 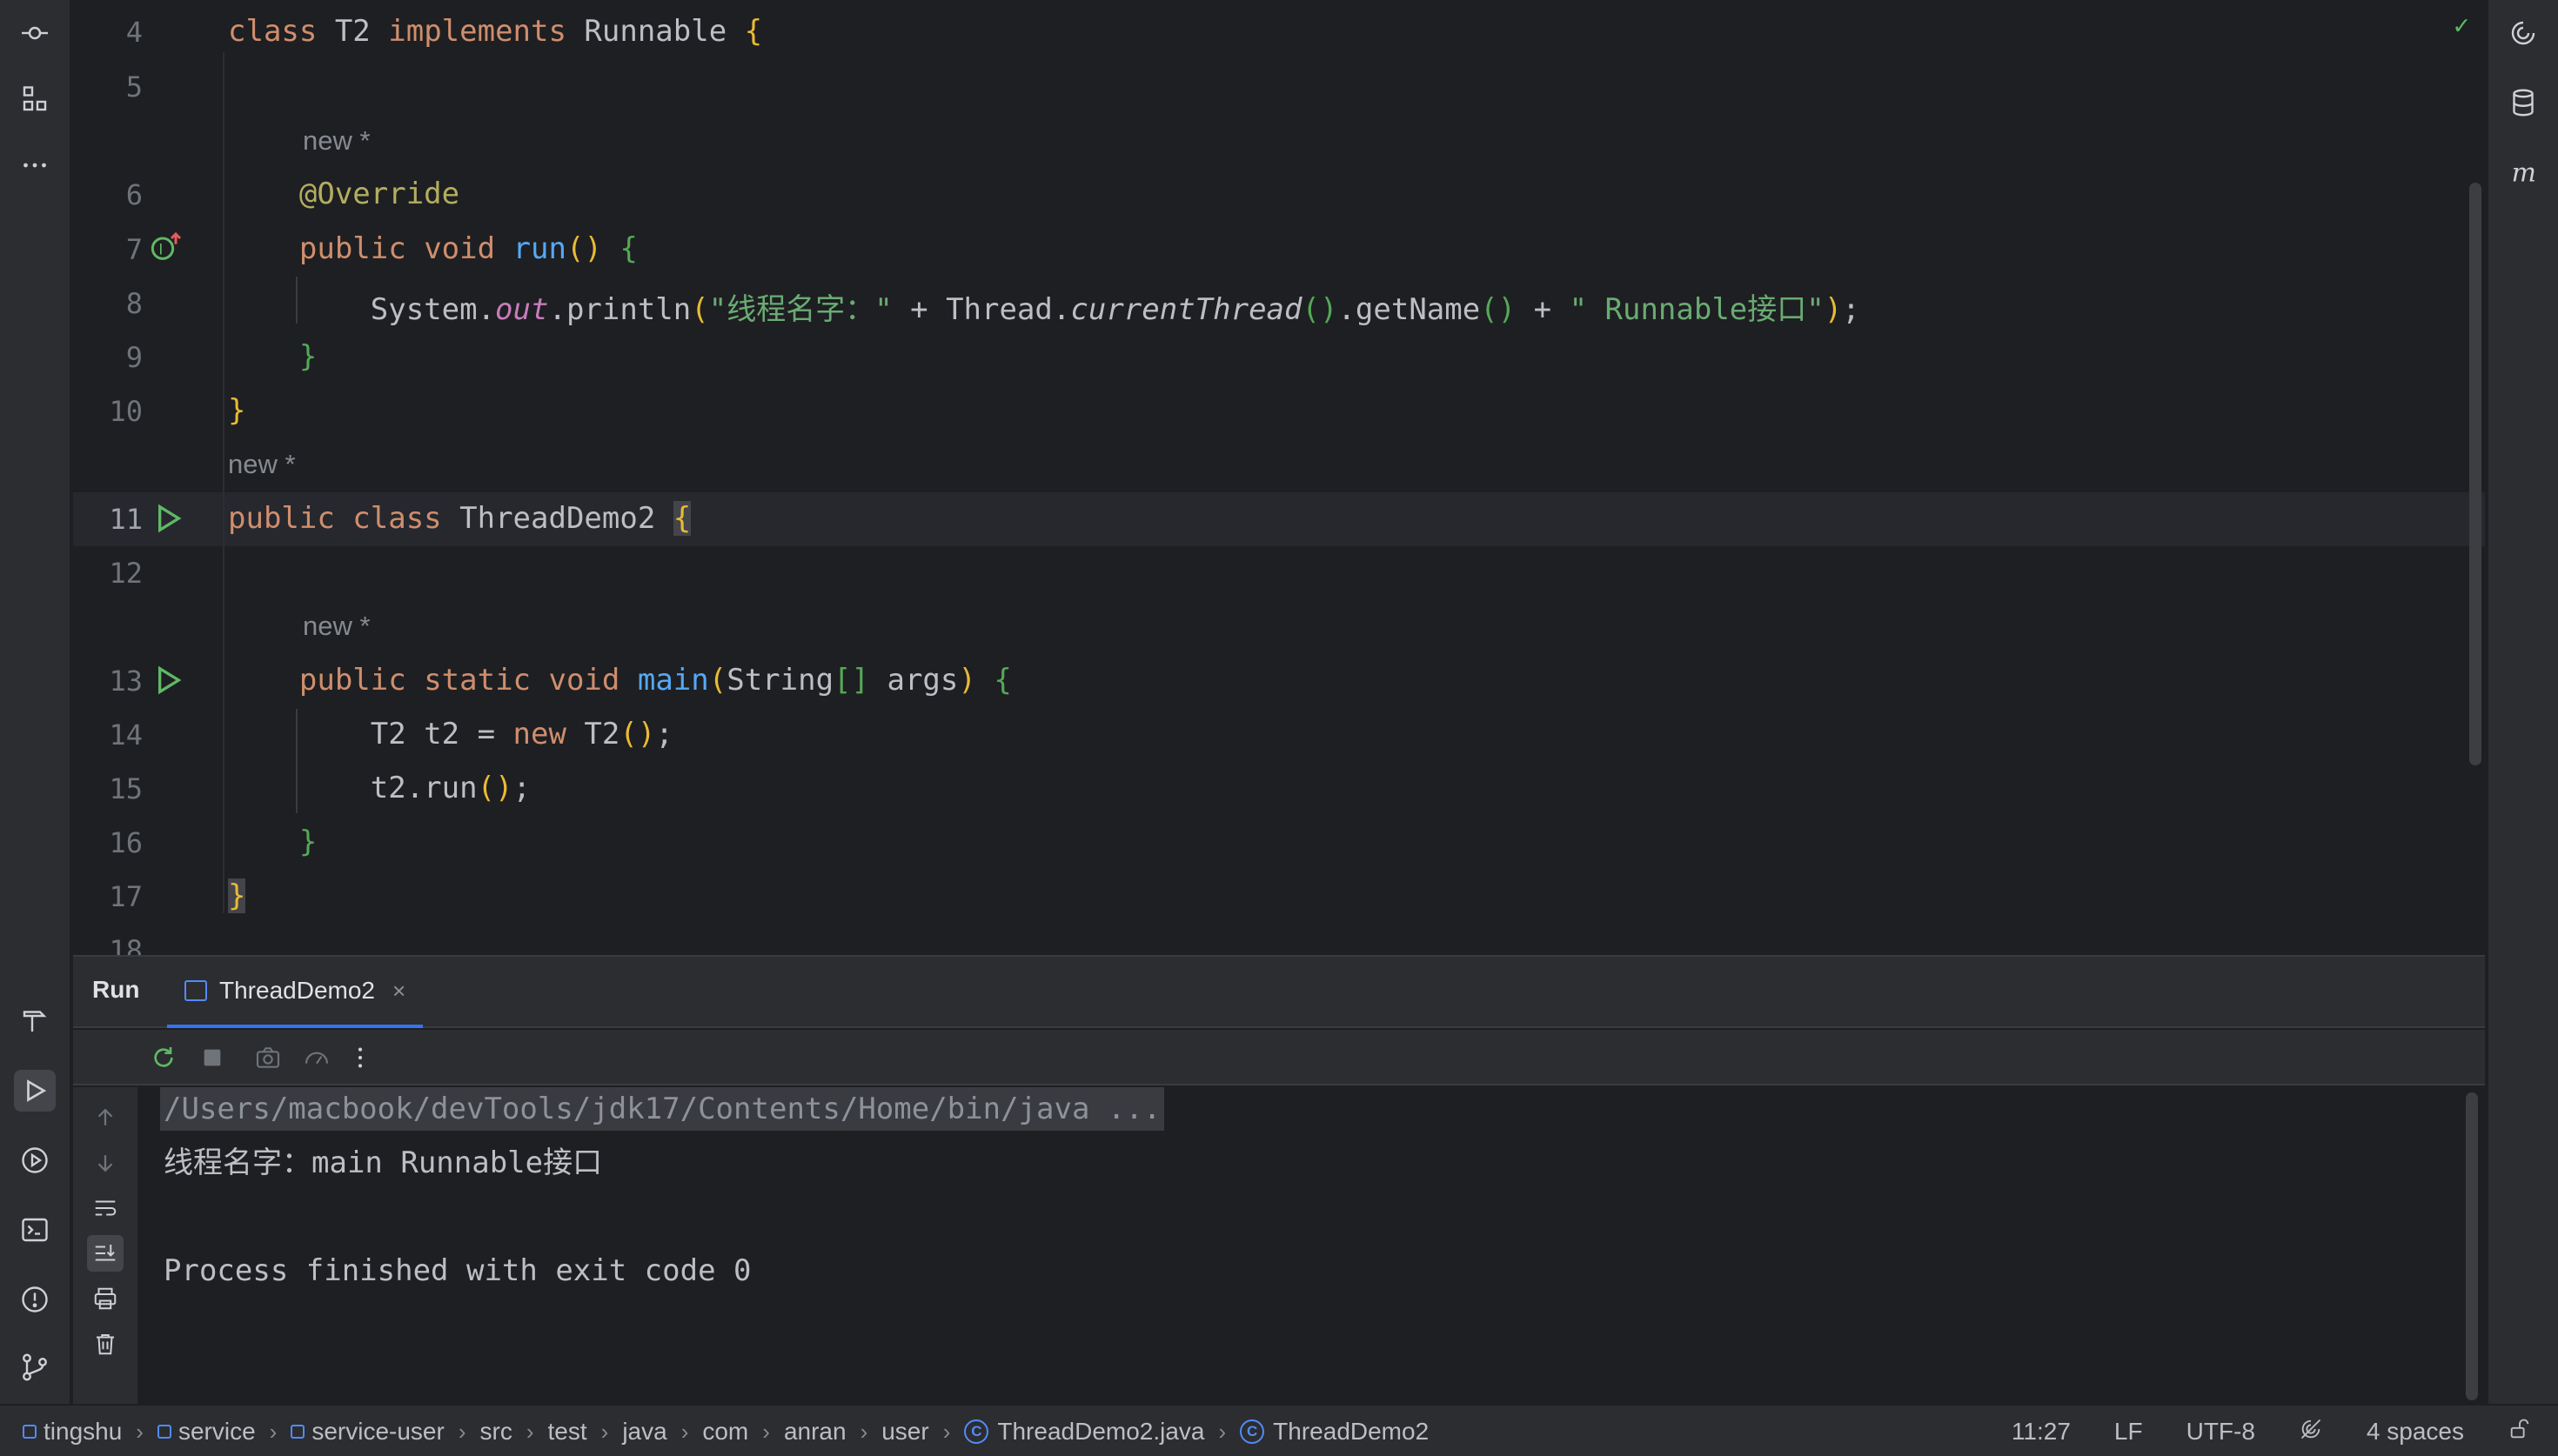 I want to click on breadcrumb-label: com, so click(x=725, y=1431).